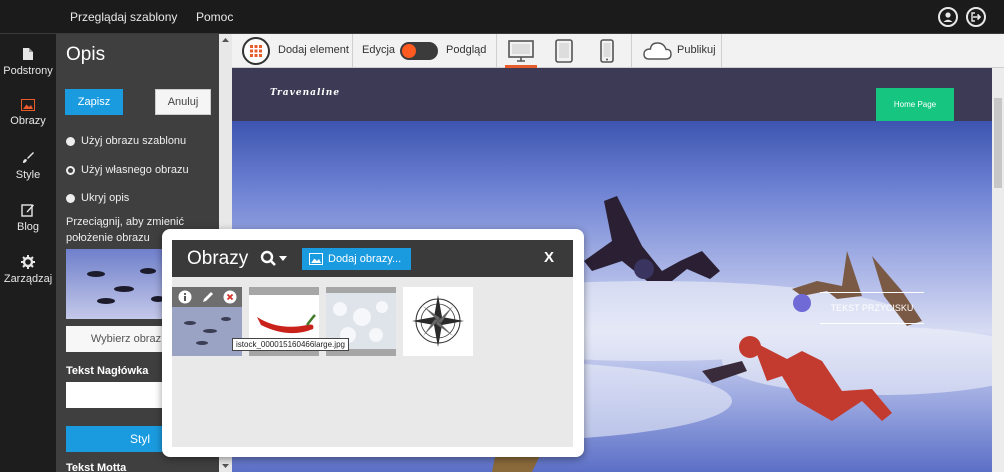 This screenshot has width=1004, height=472. I want to click on rail-label: Obrazy, so click(28, 121).